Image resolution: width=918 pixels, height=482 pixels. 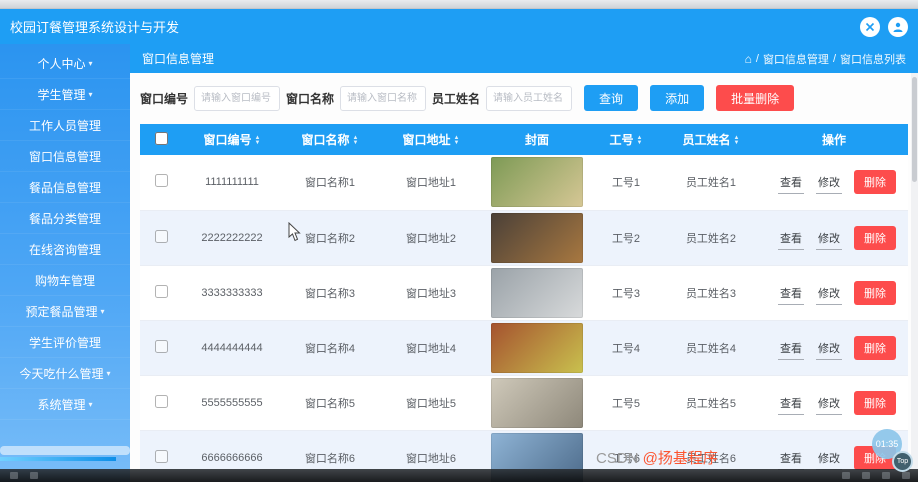 I want to click on window-no-cell: 6666666666, so click(x=232, y=457).